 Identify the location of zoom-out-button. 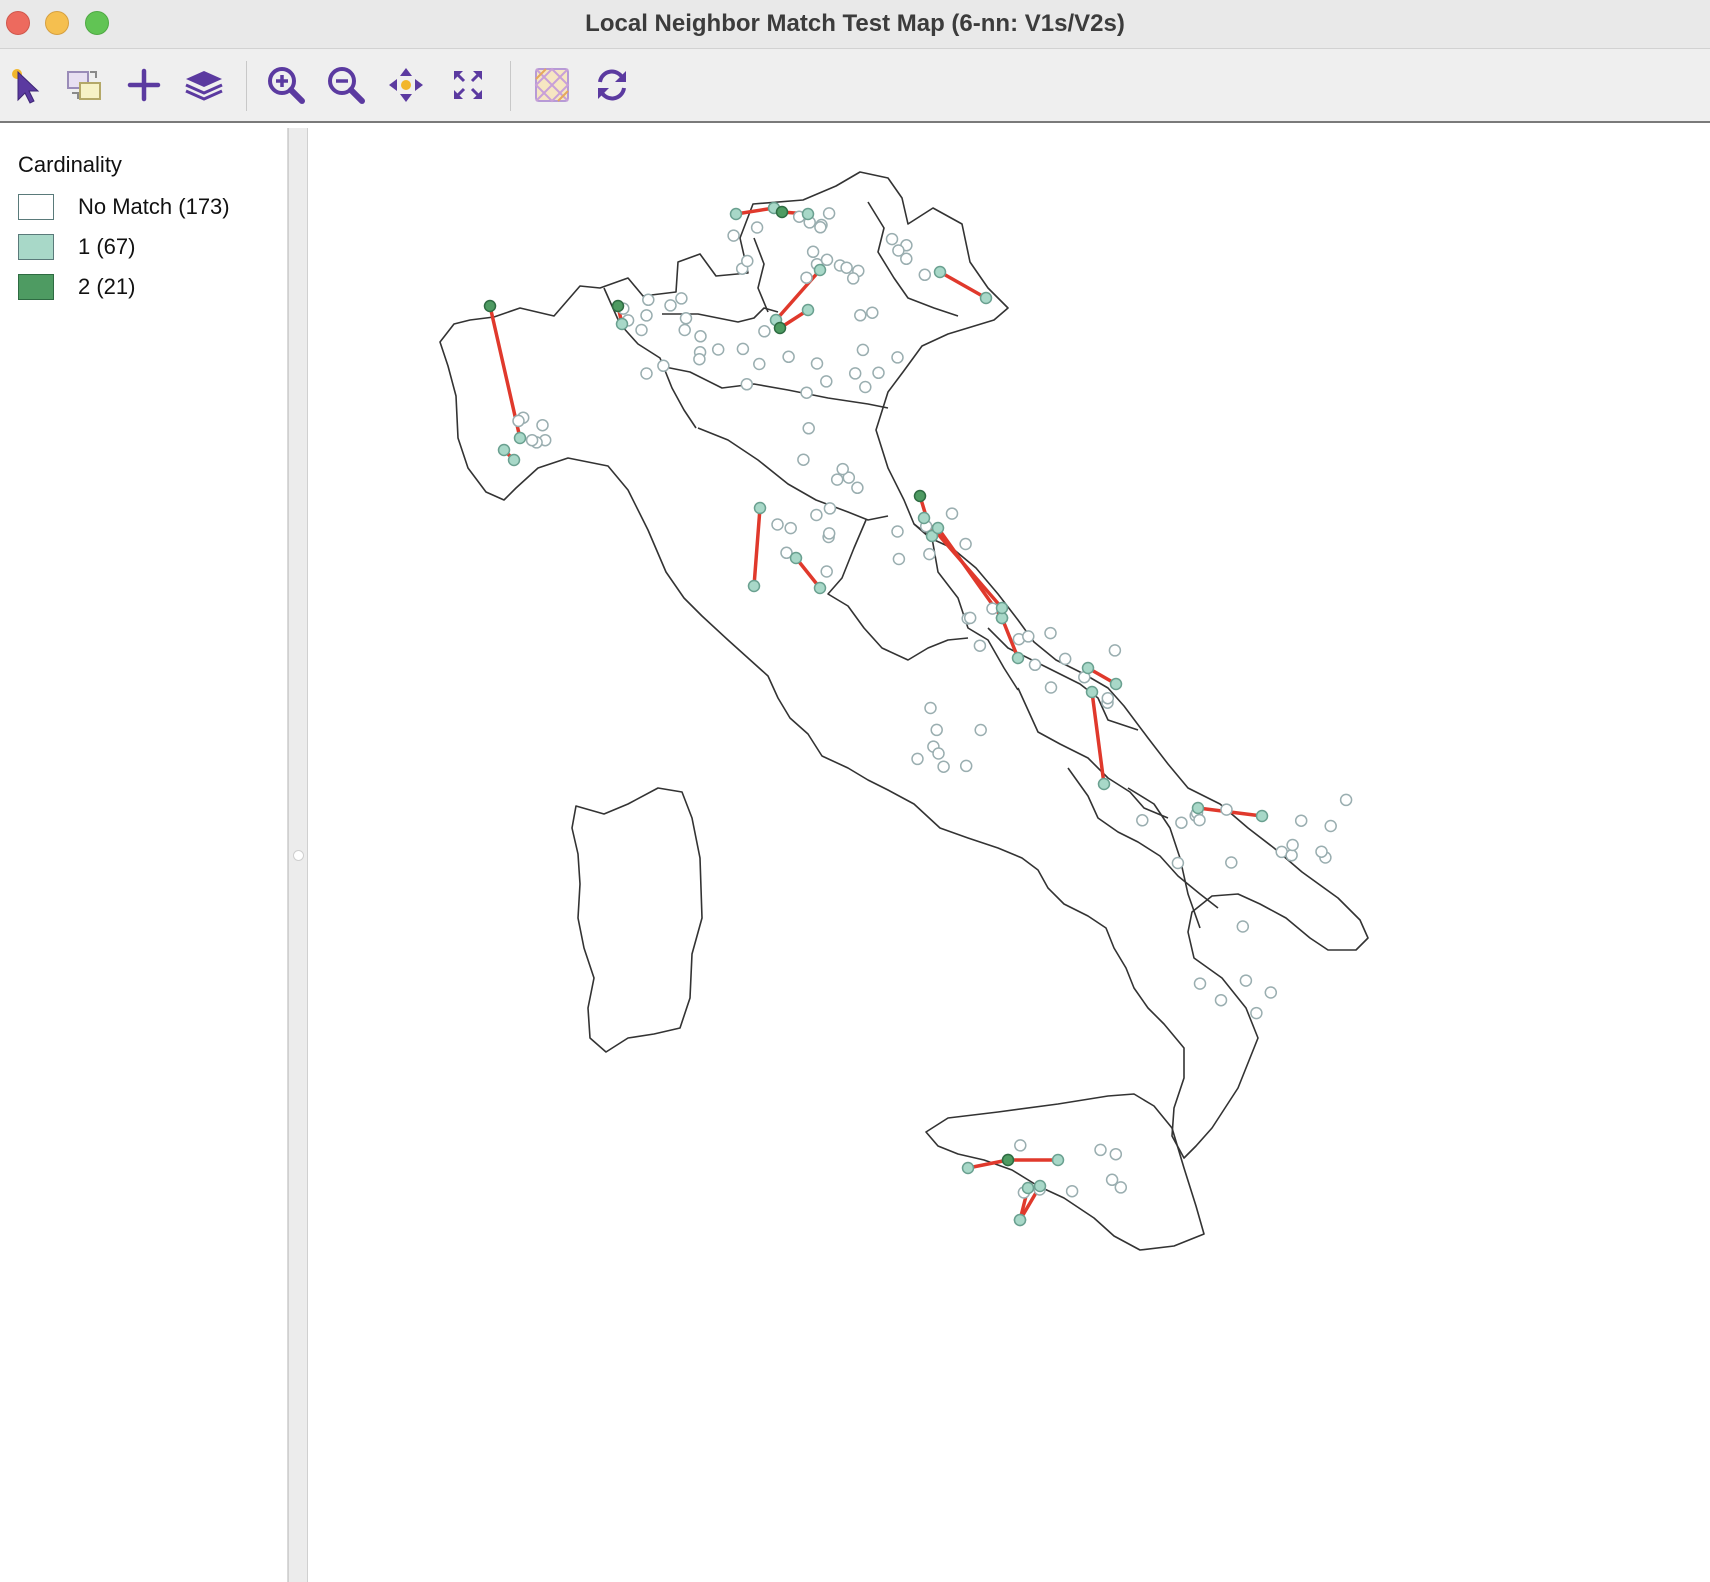
(346, 85).